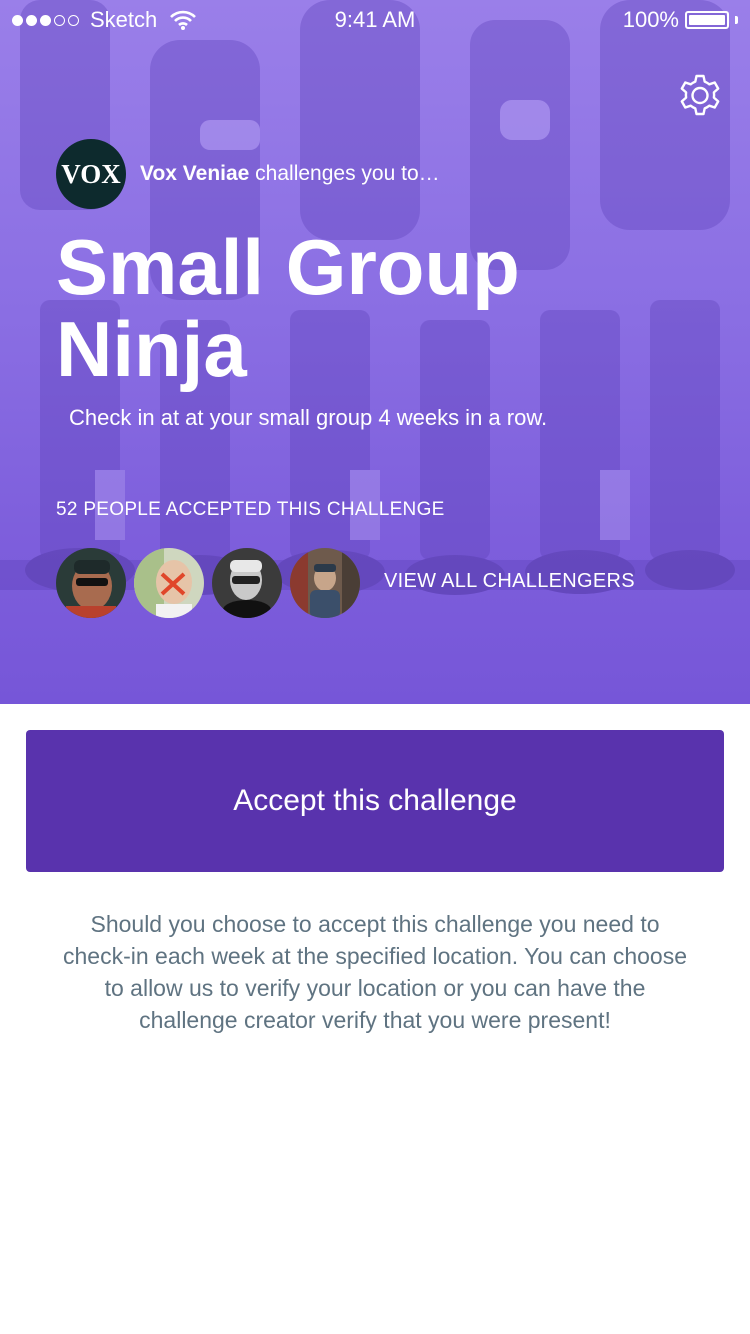 The height and width of the screenshot is (1334, 750). I want to click on battery-tip, so click(736, 20).